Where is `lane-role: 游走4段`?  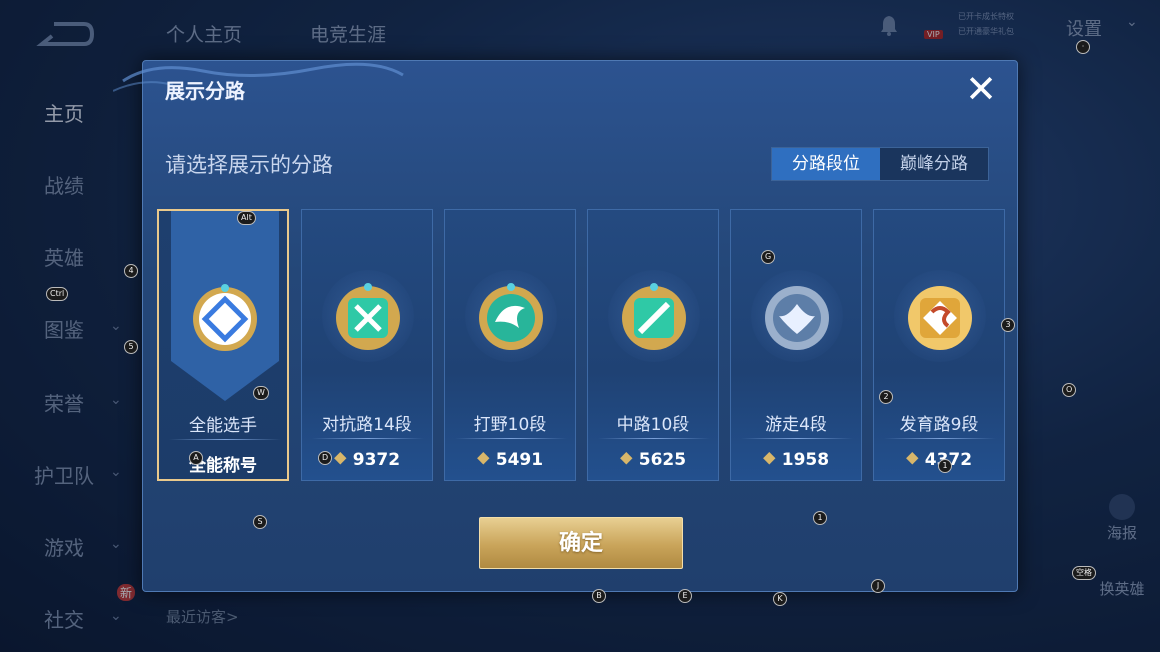
lane-role: 游走4段 is located at coordinates (796, 425).